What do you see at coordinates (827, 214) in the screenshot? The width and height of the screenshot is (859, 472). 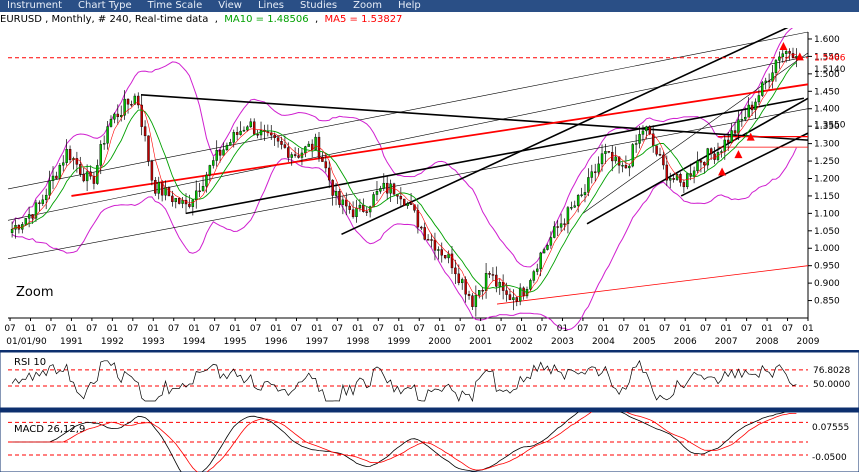 I see `y-tick-label: 1.100` at bounding box center [827, 214].